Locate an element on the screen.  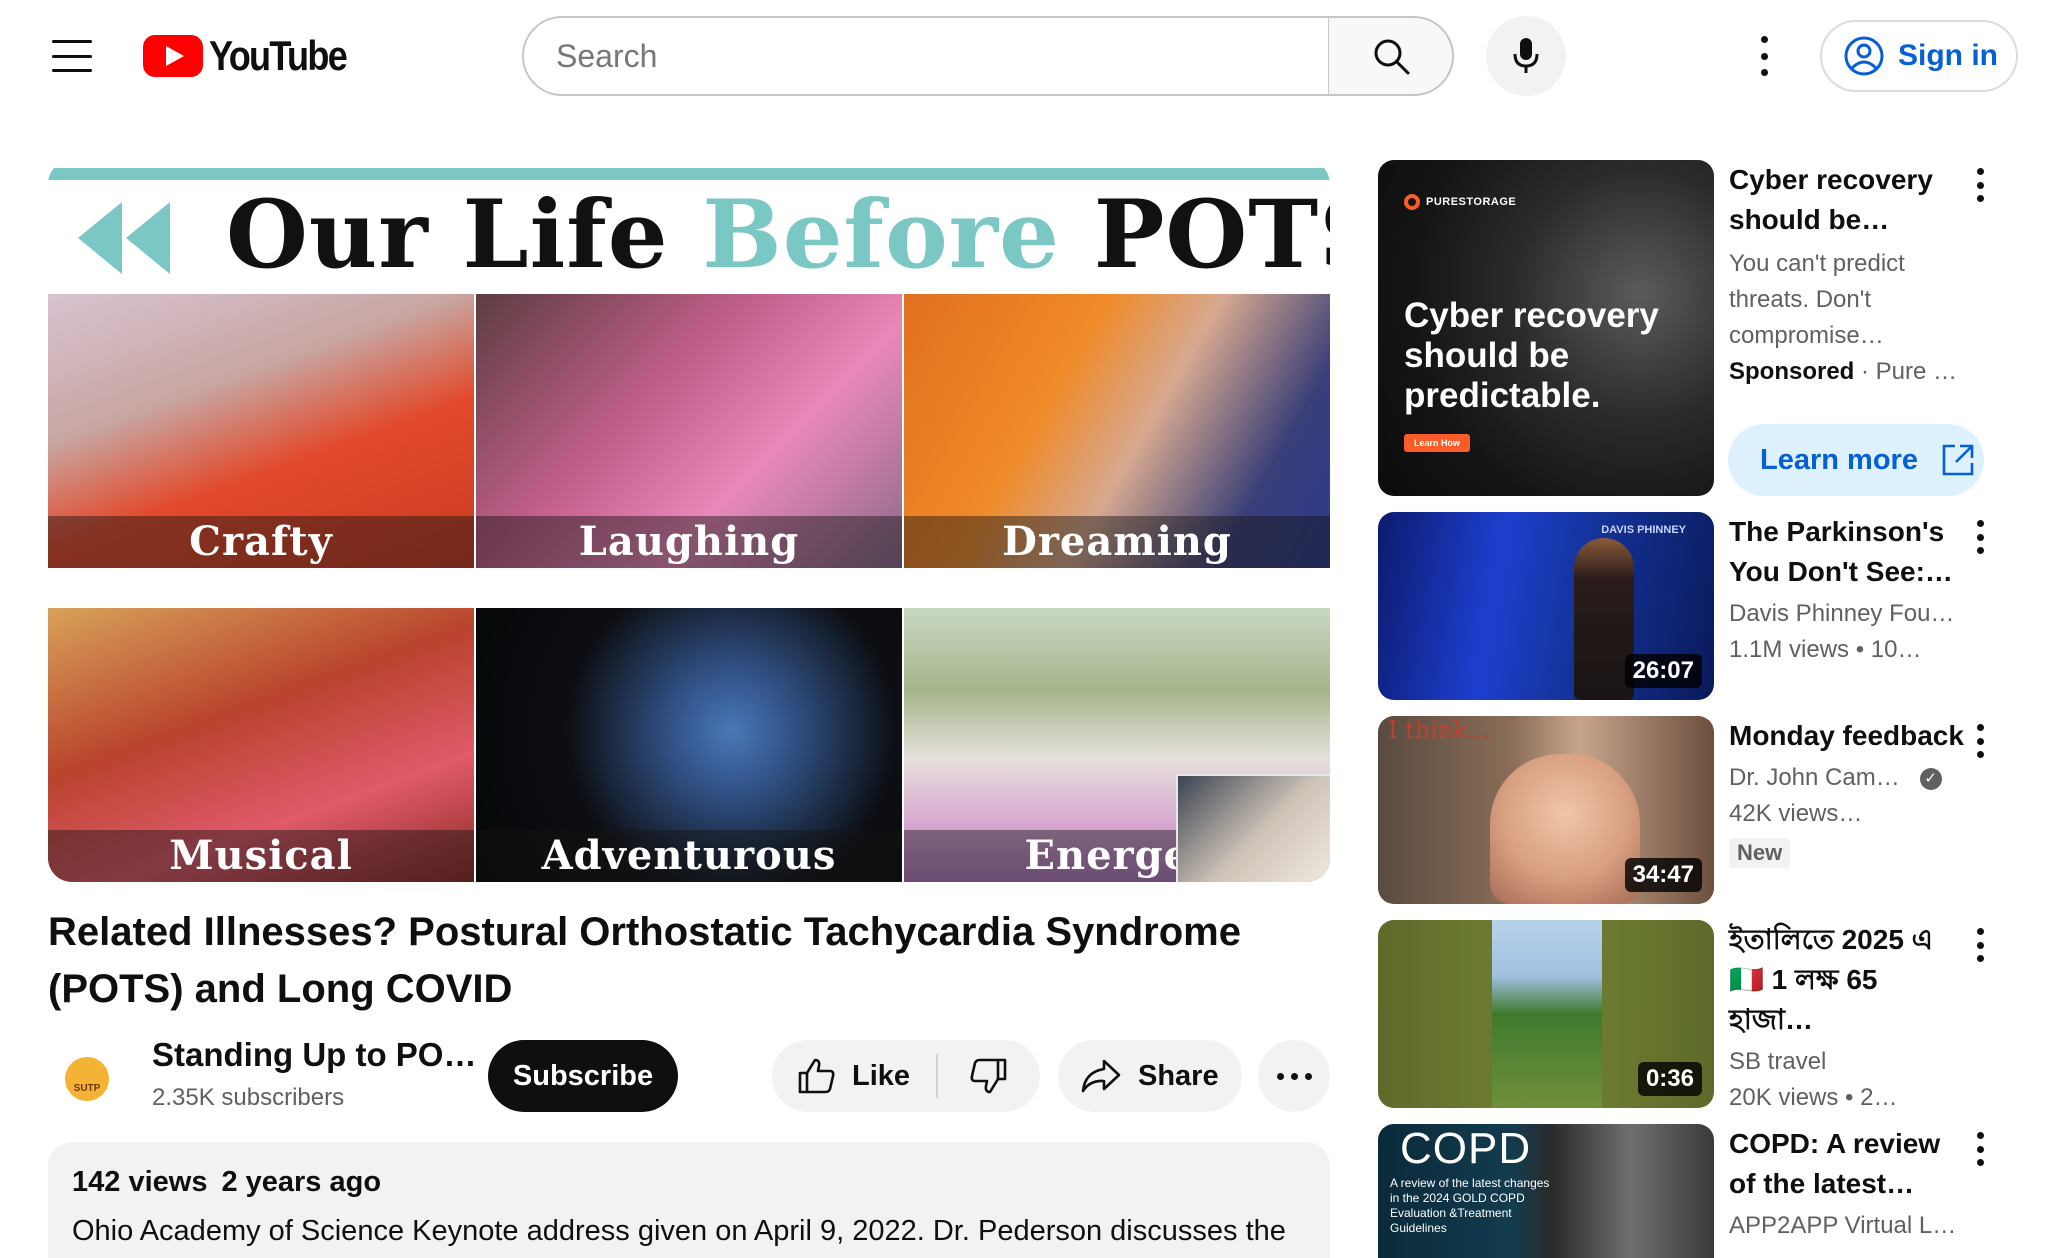
caption-crafty: Crafty is located at coordinates (261, 542).